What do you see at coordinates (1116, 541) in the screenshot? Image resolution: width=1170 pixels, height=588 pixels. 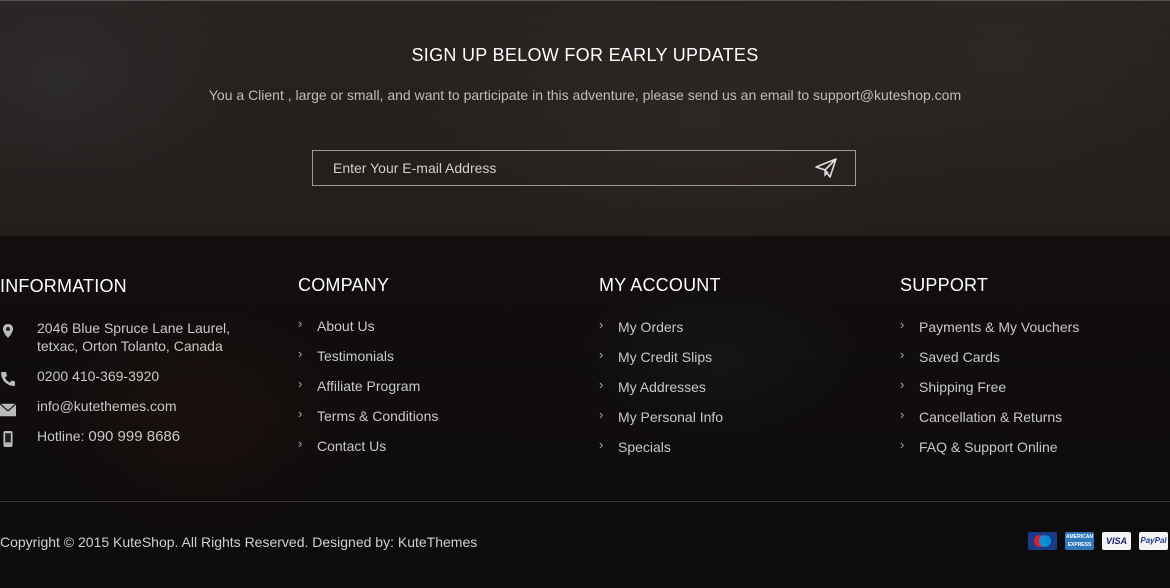 I see `visa-card-icon: VISA` at bounding box center [1116, 541].